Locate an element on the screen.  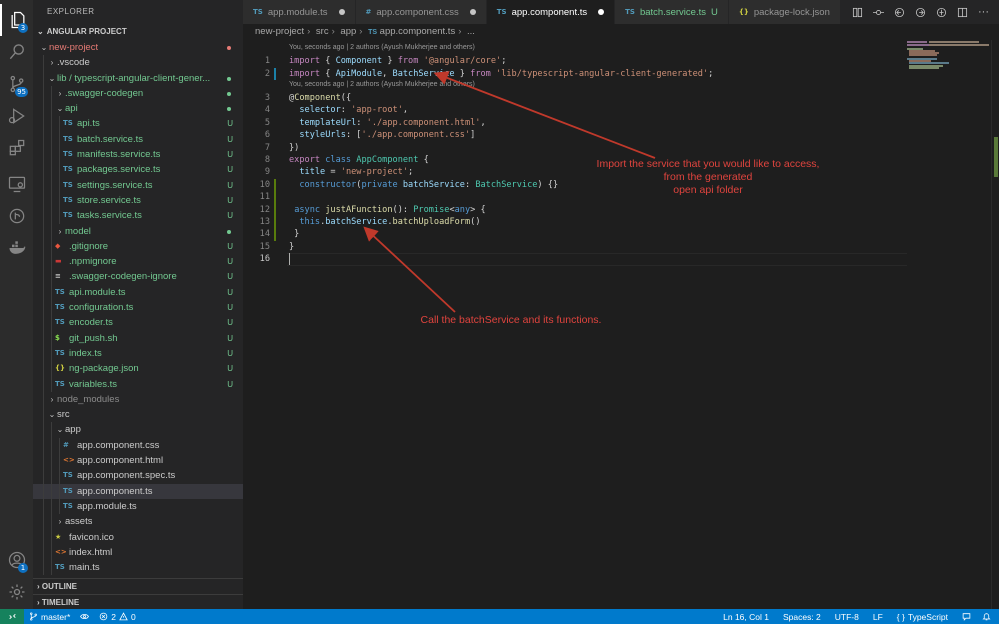
encoding: UTF-8 is located at coordinates (847, 617).